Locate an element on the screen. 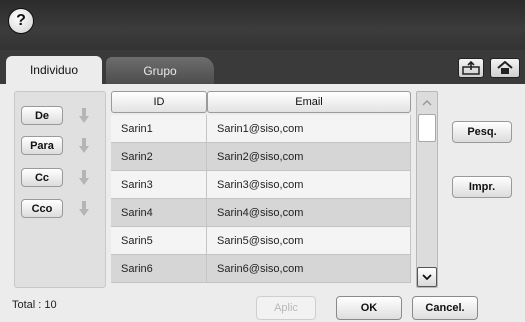 The image size is (525, 322). chevron-down-icon is located at coordinates (427, 276).